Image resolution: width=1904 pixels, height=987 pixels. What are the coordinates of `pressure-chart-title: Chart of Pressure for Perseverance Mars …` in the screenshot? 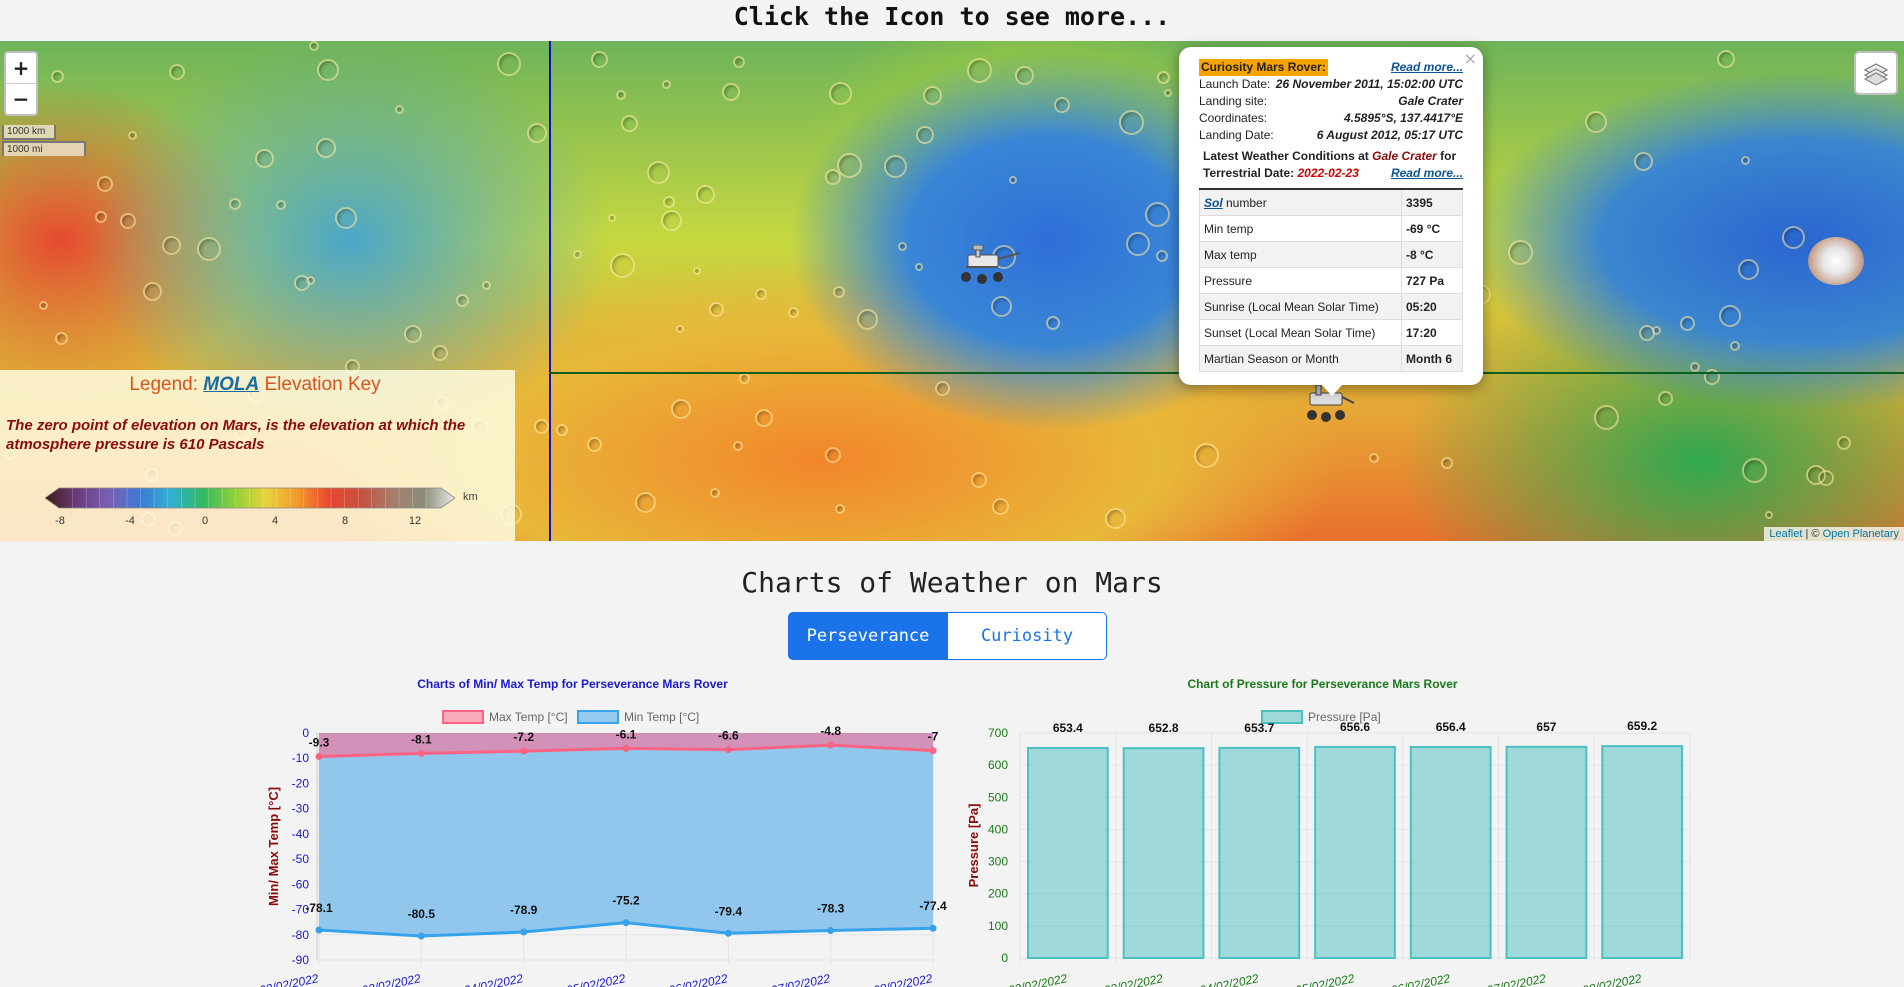 It's located at (1322, 684).